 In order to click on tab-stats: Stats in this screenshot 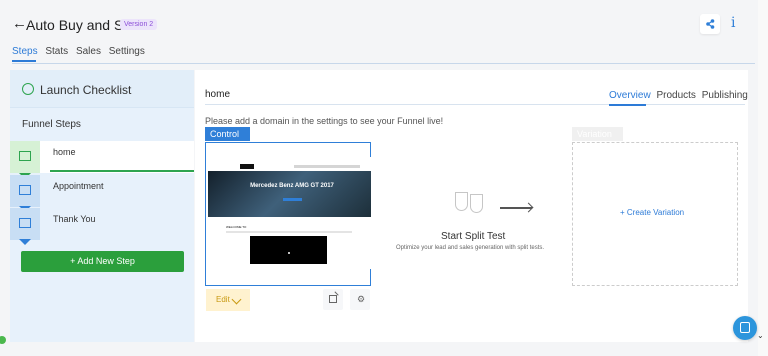, I will do `click(56, 51)`.